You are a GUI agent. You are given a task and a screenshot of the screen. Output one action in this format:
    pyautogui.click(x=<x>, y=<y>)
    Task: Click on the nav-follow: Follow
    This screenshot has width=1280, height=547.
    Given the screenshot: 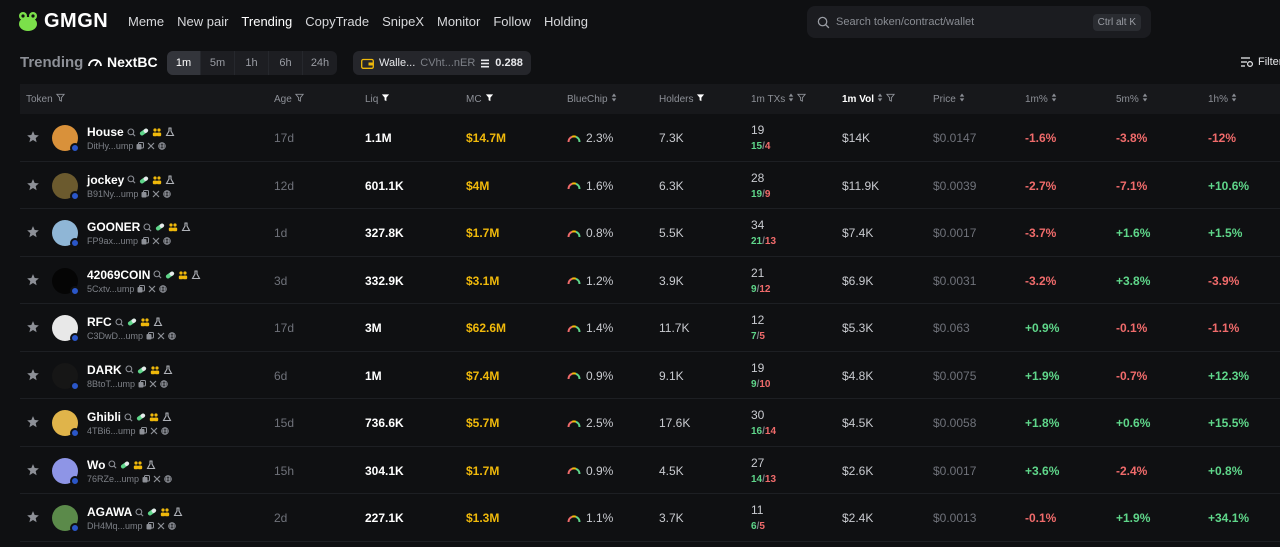 What is the action you would take?
    pyautogui.click(x=512, y=21)
    